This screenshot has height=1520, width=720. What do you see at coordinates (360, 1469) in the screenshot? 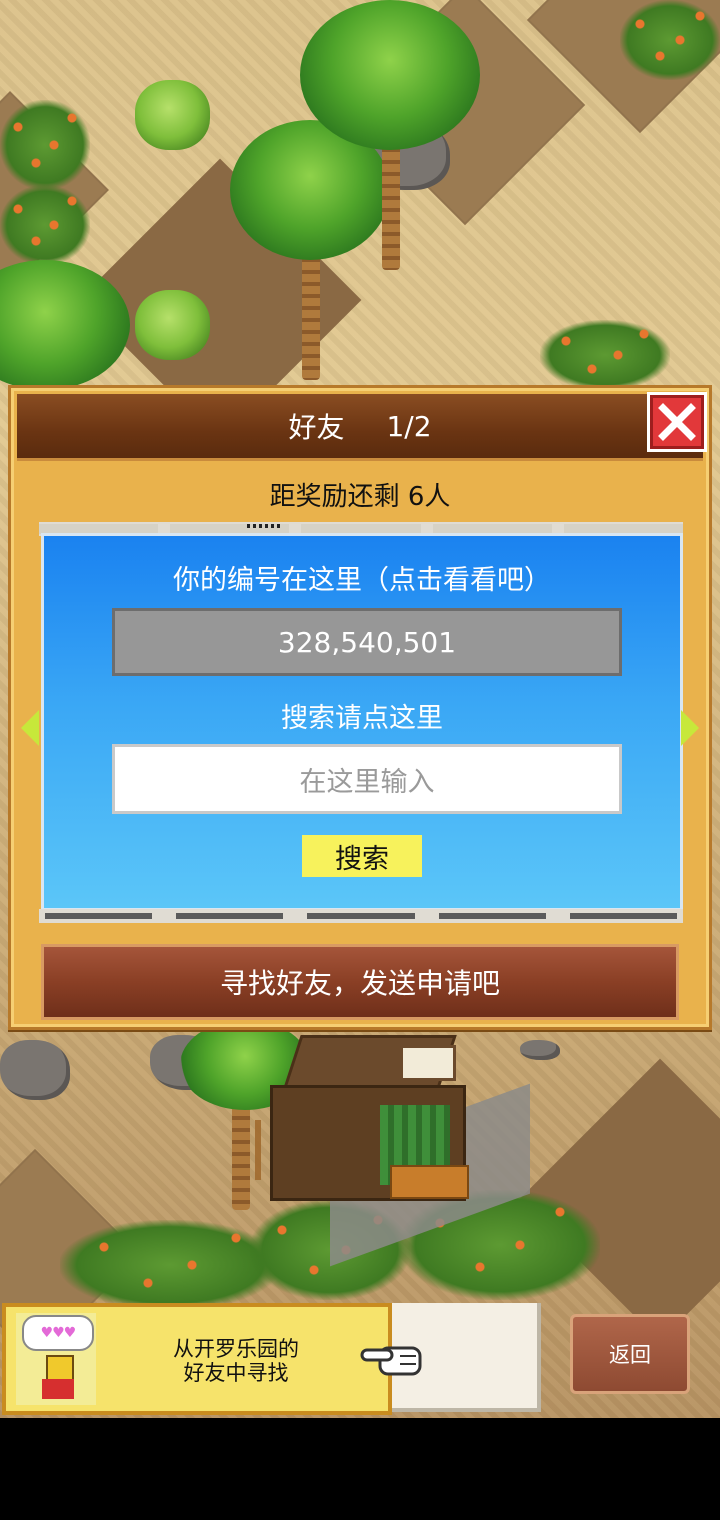
I see `screen-bottom-black-bar` at bounding box center [360, 1469].